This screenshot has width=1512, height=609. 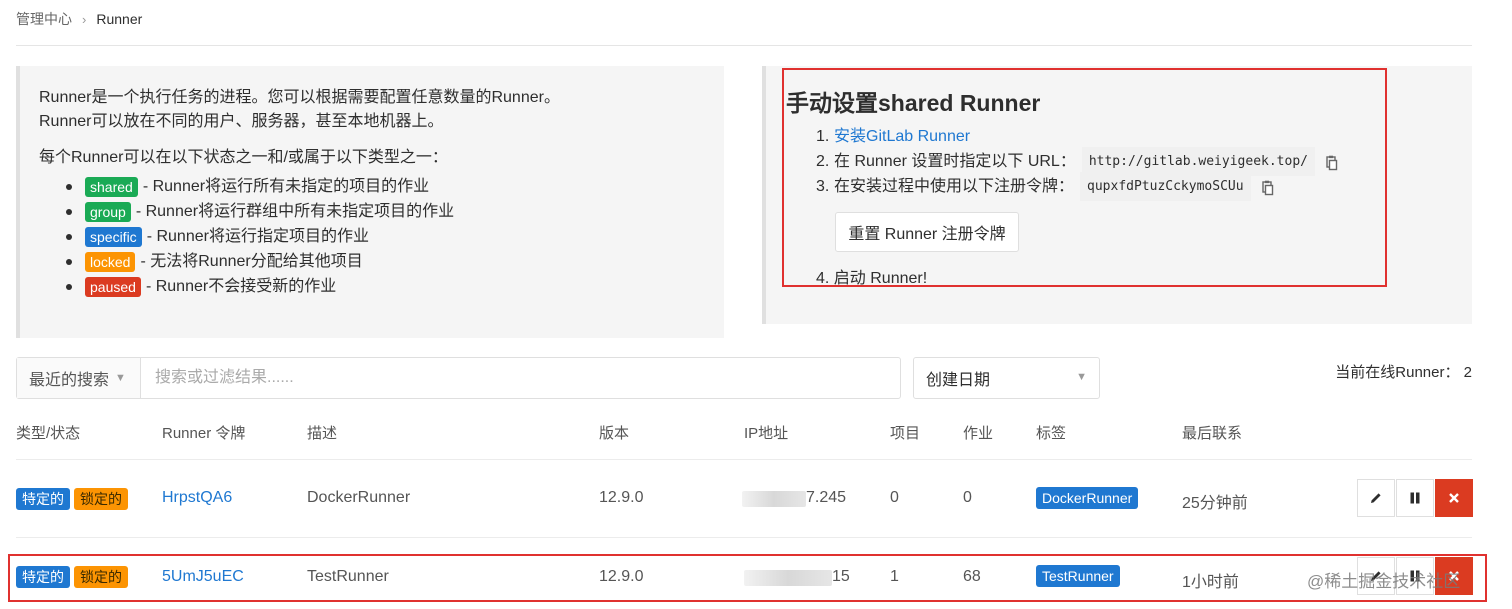 What do you see at coordinates (243, 157) in the screenshot?
I see `status-intro: 每个Runner可以在以下状态之一和/或属于以下类型之一：` at bounding box center [243, 157].